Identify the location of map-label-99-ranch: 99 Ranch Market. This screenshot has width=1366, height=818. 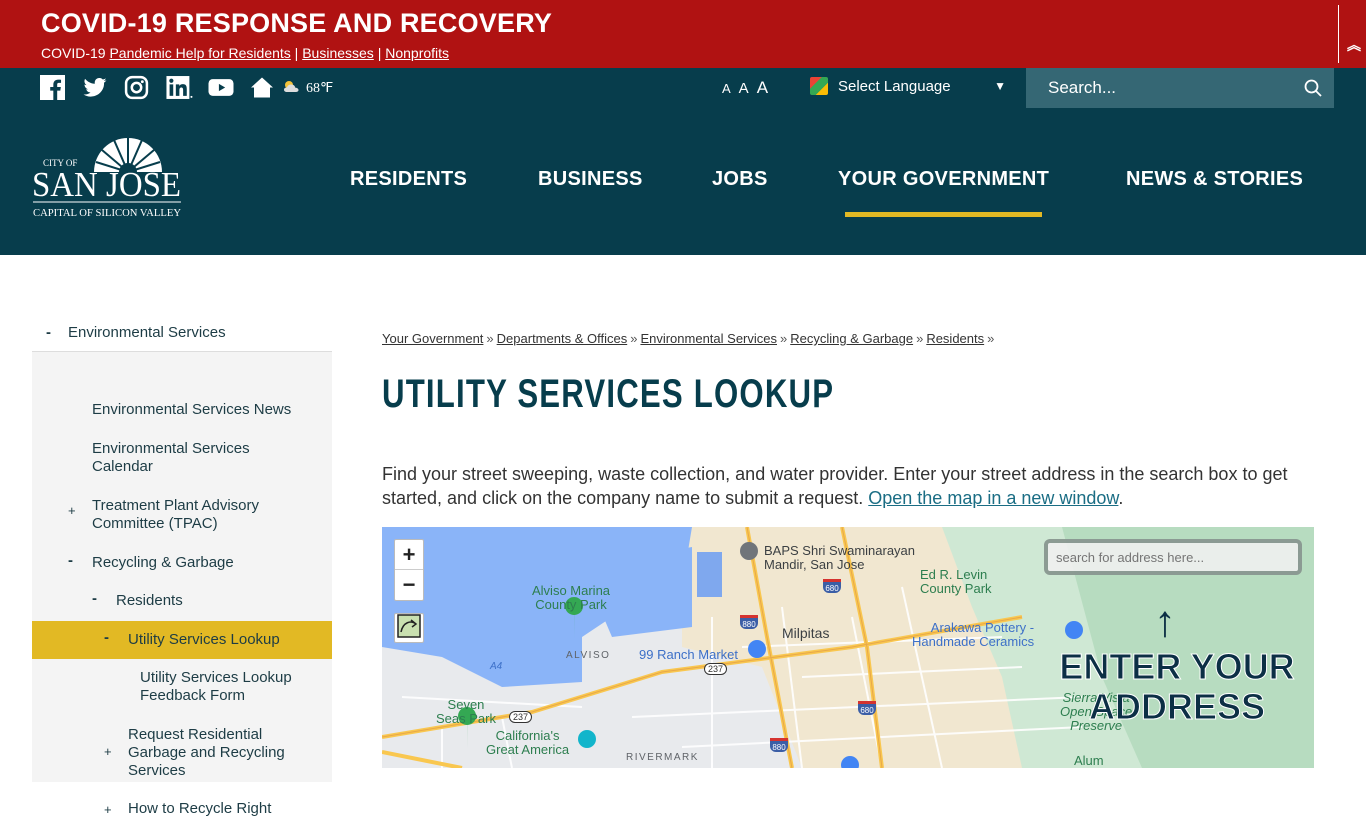
(688, 654).